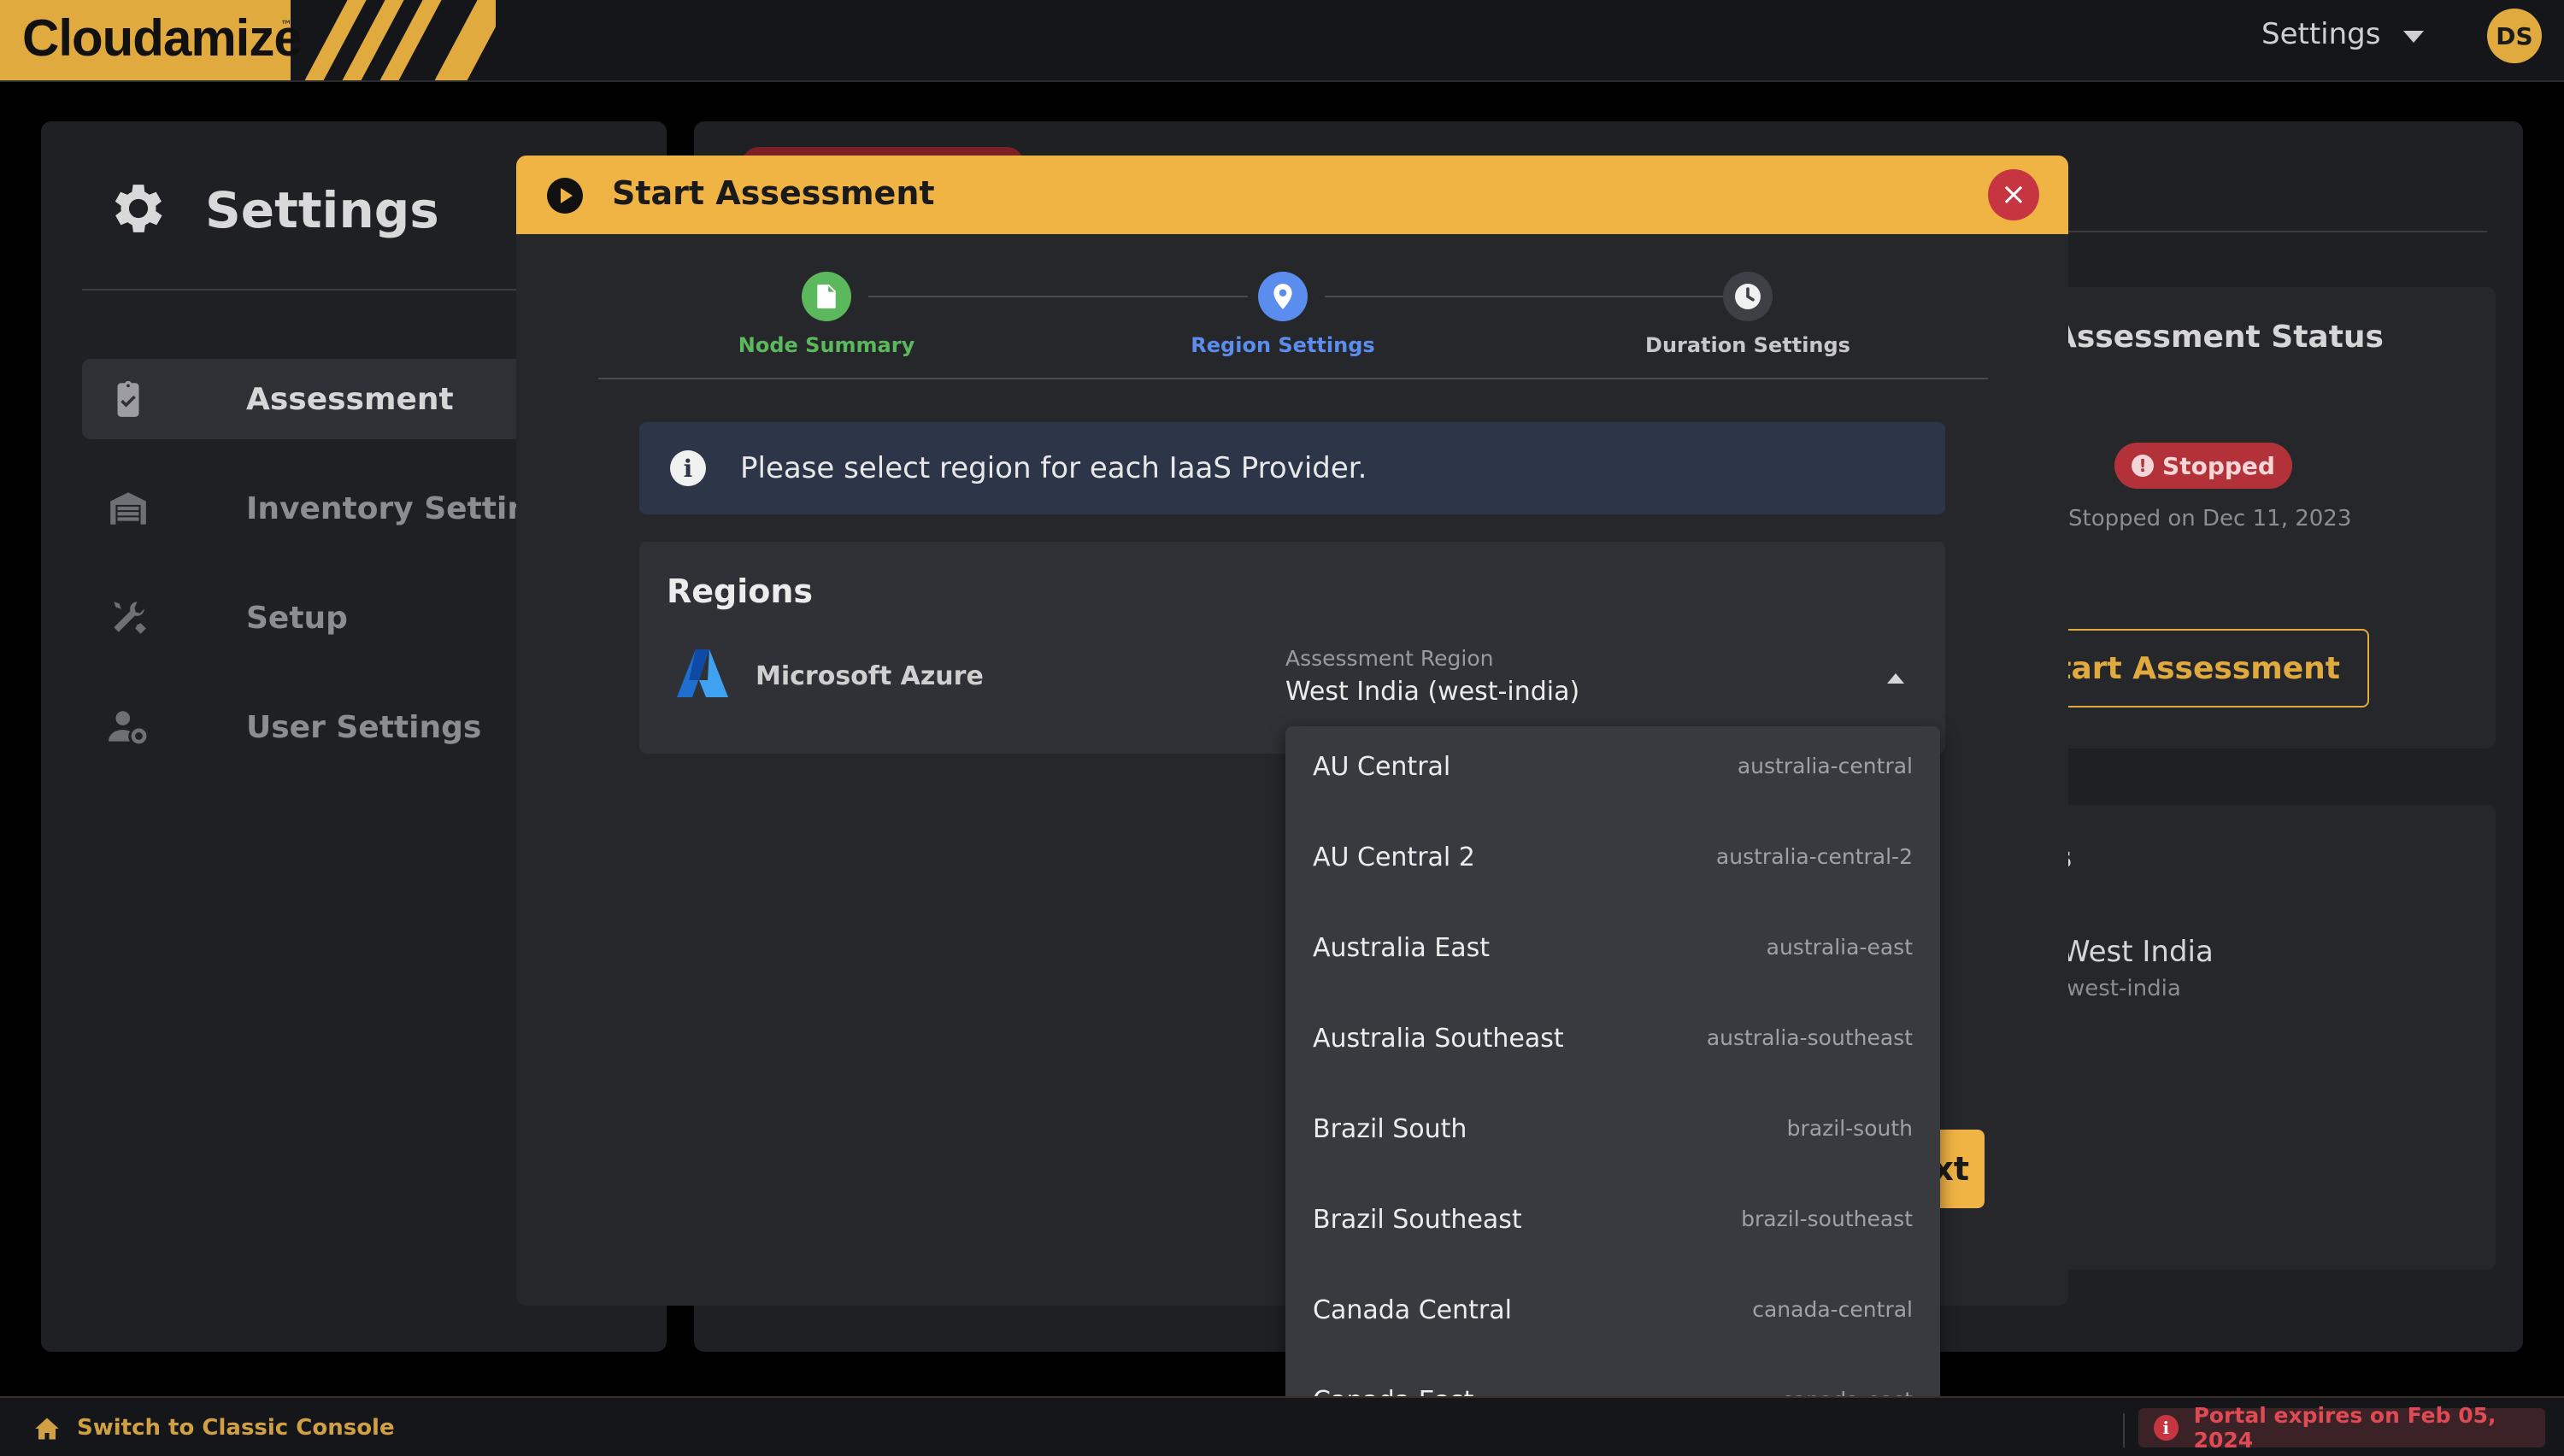 The height and width of the screenshot is (1456, 2564). What do you see at coordinates (1438, 1039) in the screenshot?
I see `option-name: Australia Southeast` at bounding box center [1438, 1039].